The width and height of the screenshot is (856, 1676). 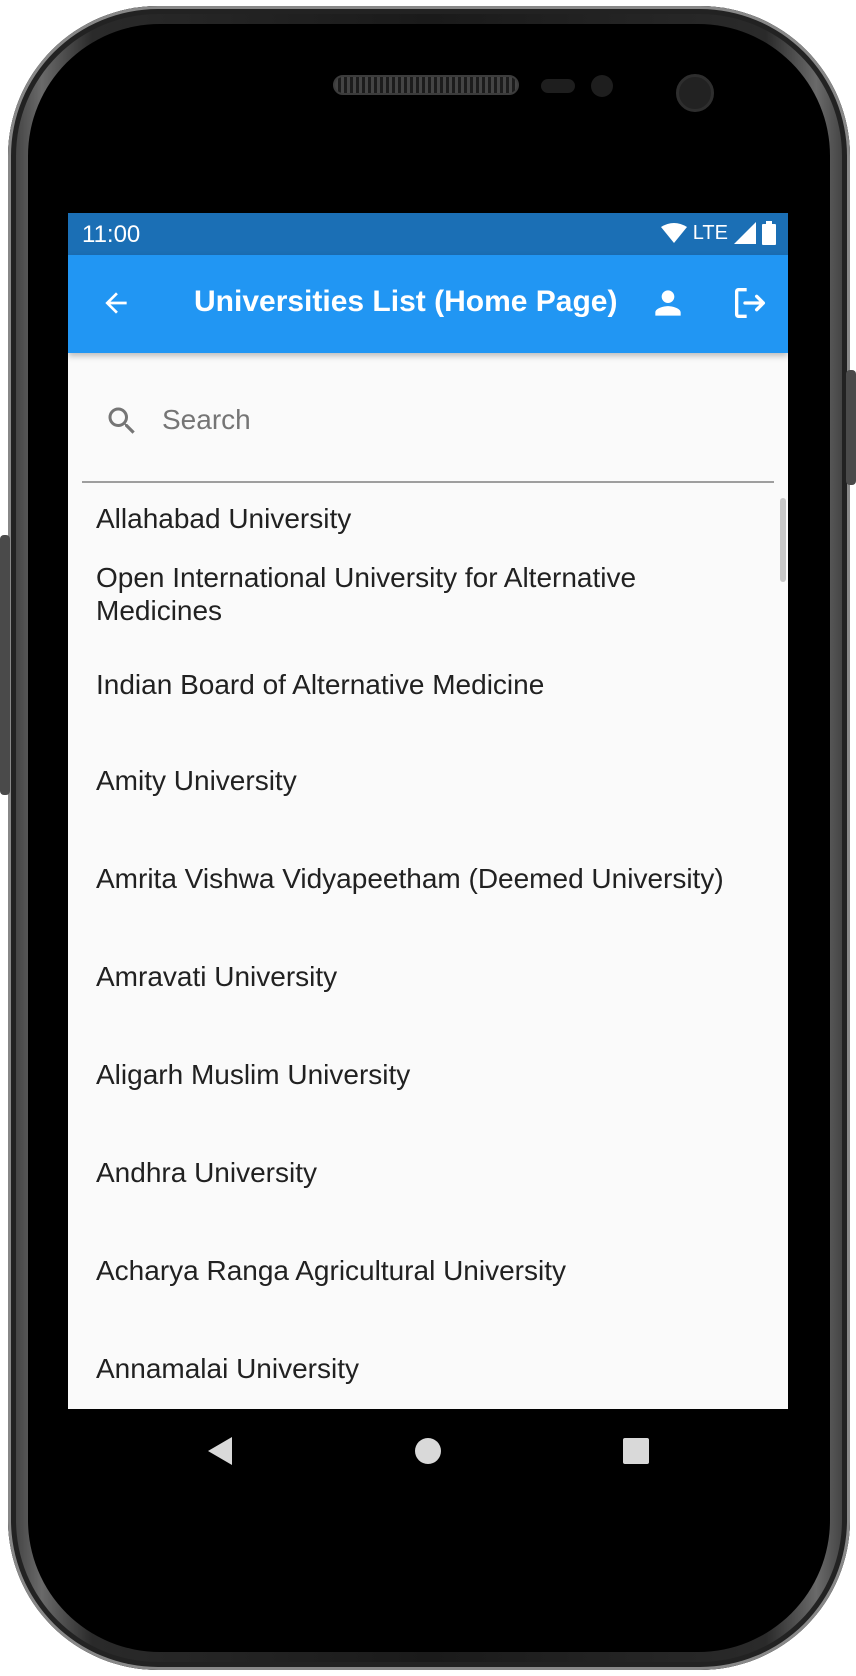 I want to click on list-item: Andhra University, so click(x=428, y=1172).